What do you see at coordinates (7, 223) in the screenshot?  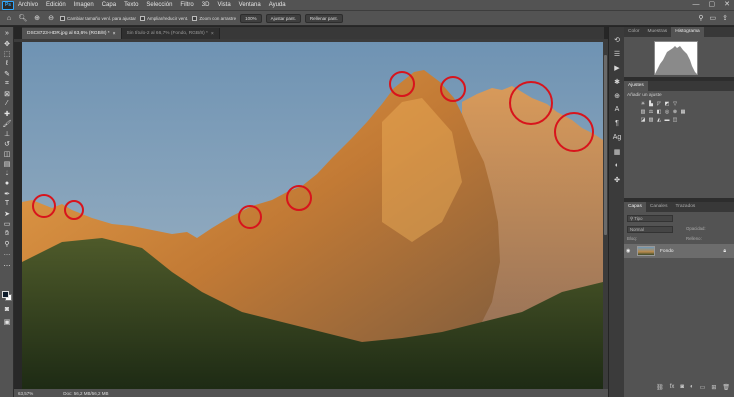 I see `shape-tool-icon: ▭` at bounding box center [7, 223].